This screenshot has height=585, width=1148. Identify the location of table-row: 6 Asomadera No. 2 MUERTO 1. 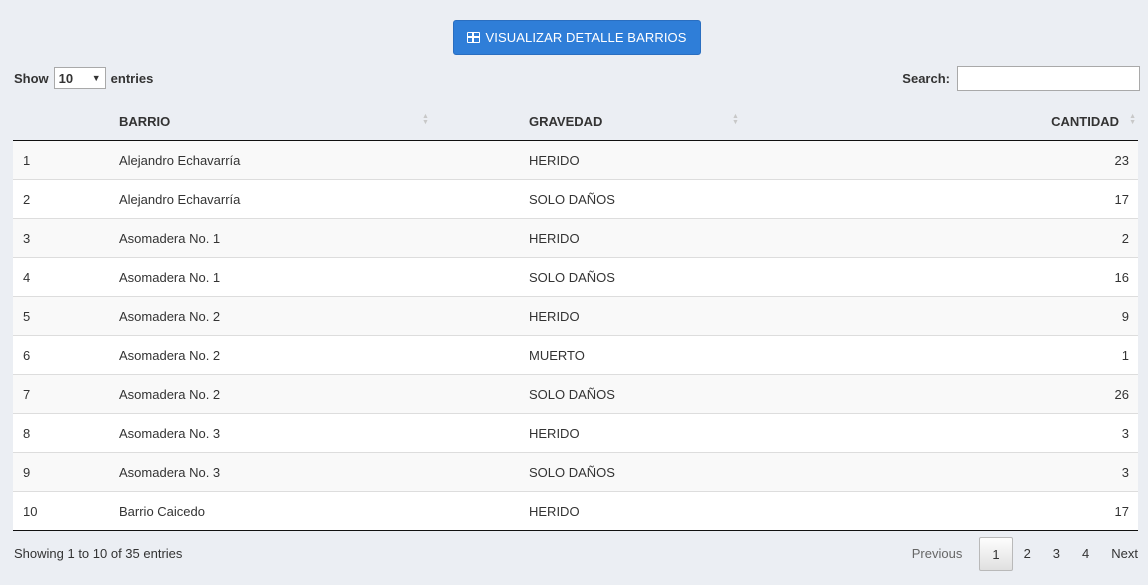
(575, 355).